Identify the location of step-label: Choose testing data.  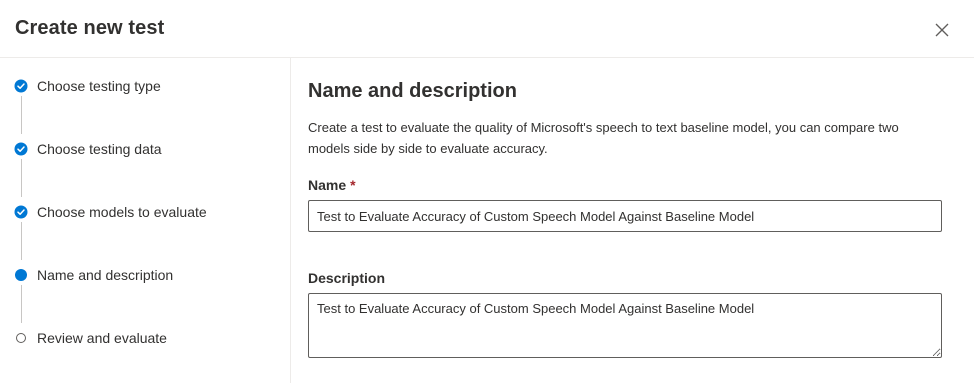
(99, 149).